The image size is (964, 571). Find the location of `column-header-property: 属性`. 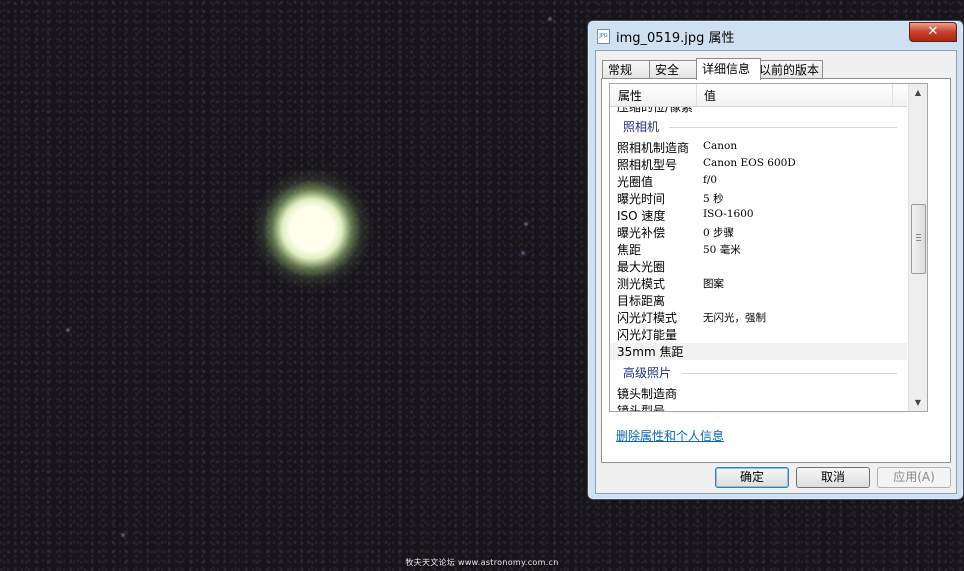

column-header-property: 属性 is located at coordinates (630, 95).